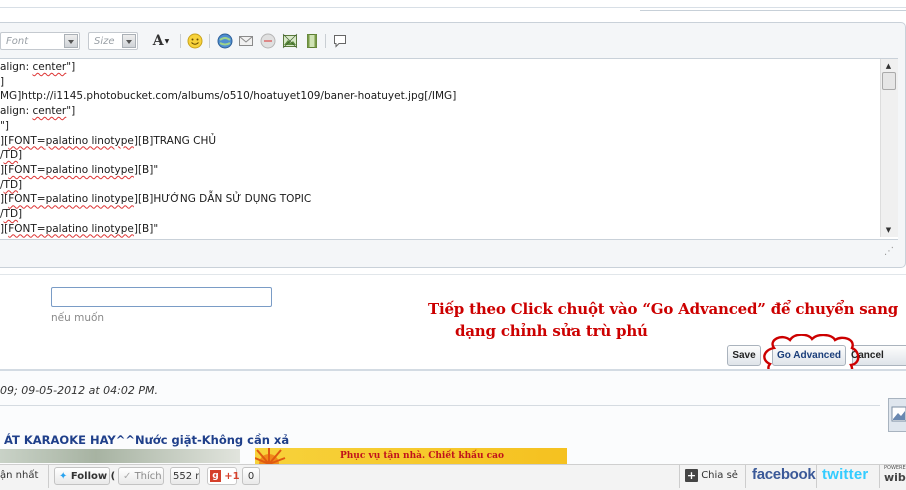 This screenshot has height=490, width=906. I want to click on plusone-label: +1, so click(232, 476).